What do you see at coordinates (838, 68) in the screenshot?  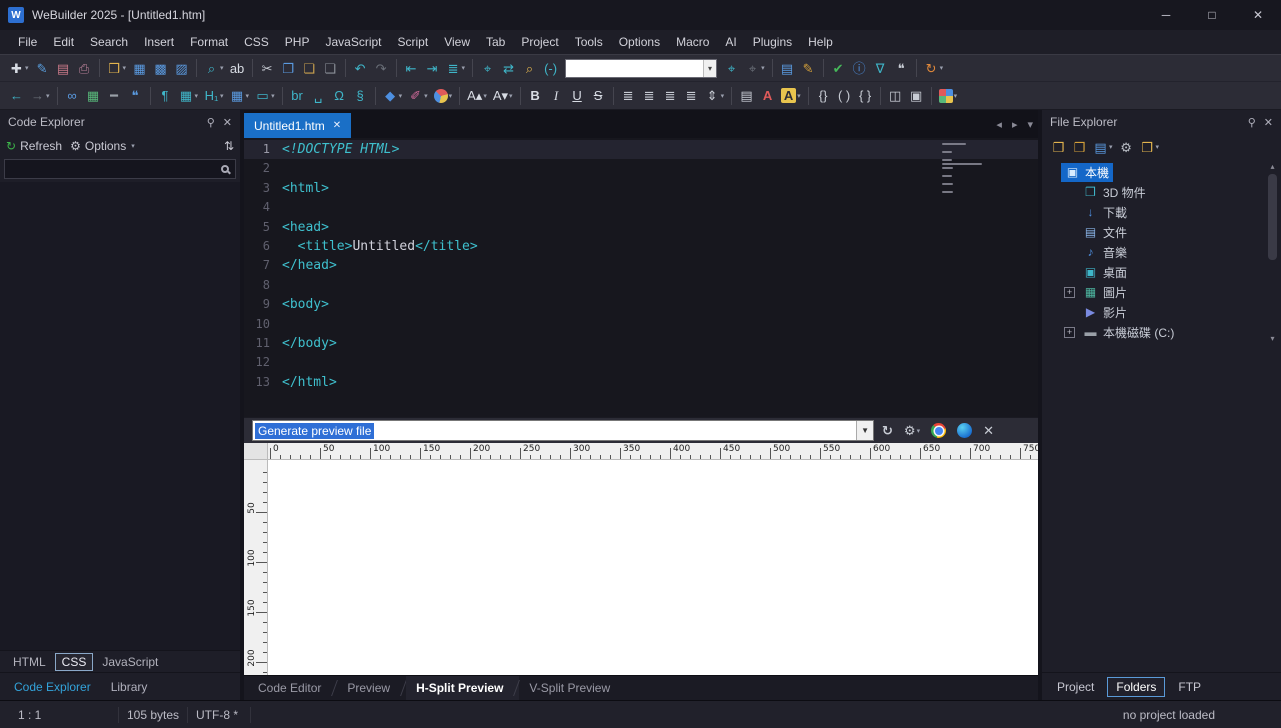 I see `validate-button: ✔` at bounding box center [838, 68].